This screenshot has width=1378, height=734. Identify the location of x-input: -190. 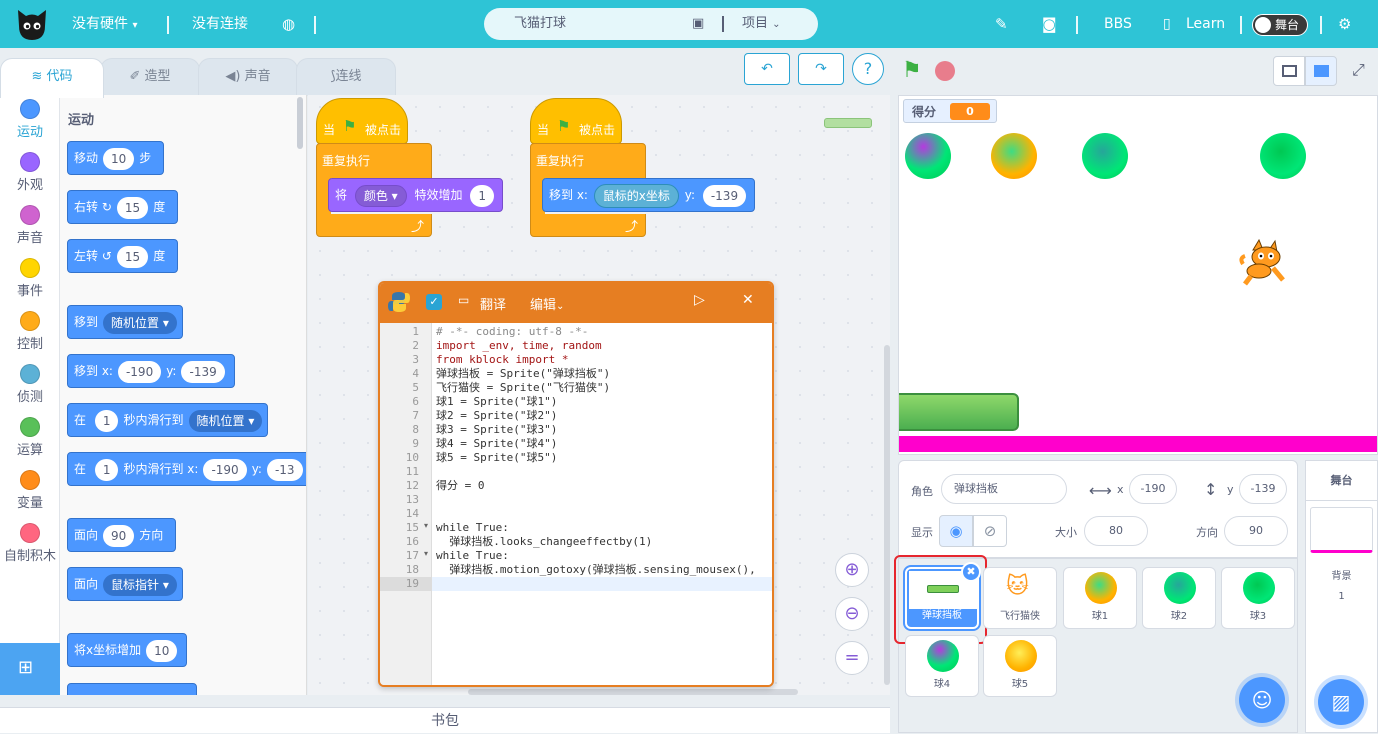
(1153, 489).